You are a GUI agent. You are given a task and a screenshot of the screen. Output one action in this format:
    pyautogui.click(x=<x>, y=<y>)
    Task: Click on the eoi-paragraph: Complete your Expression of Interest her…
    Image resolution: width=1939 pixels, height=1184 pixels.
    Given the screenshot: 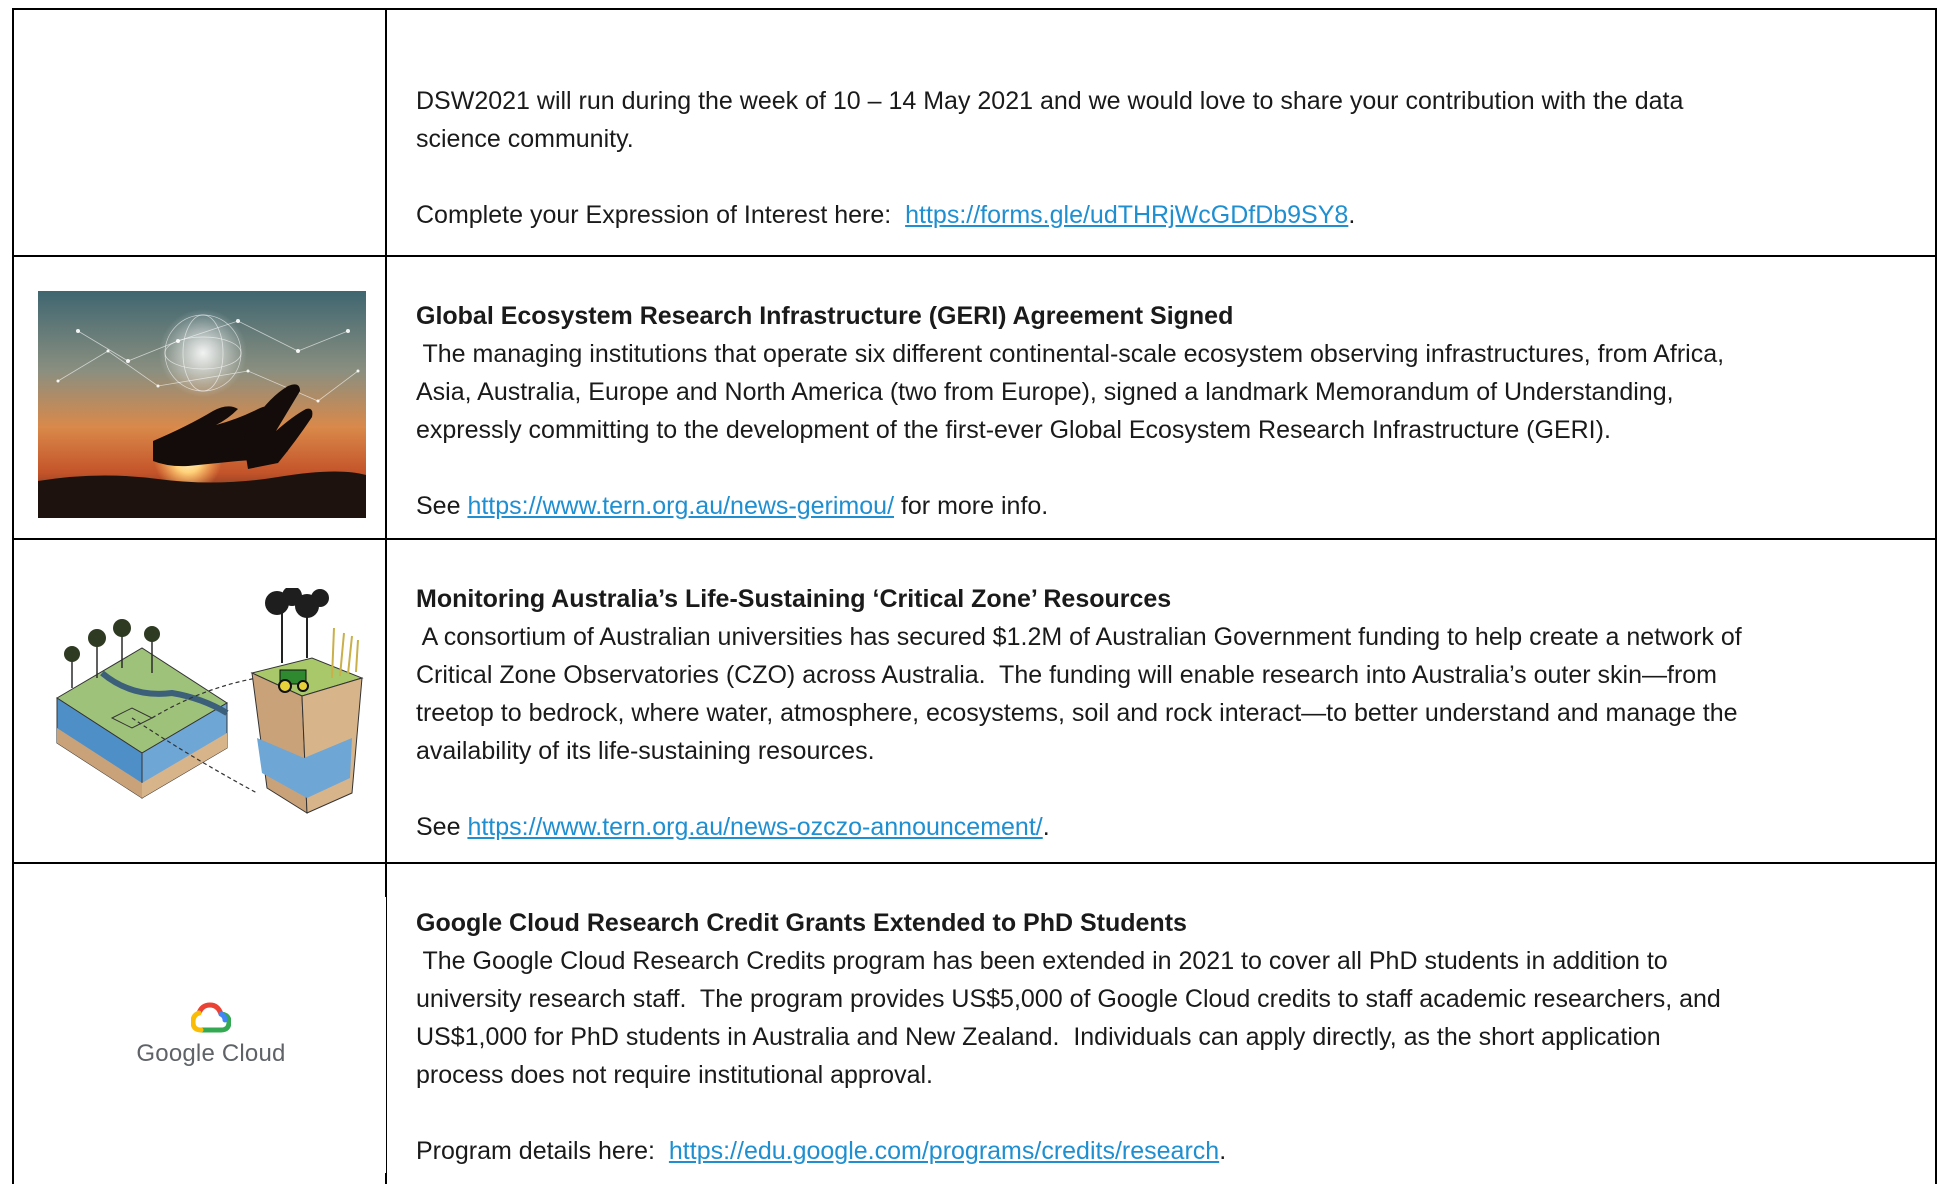 What is the action you would take?
    pyautogui.click(x=1166, y=215)
    